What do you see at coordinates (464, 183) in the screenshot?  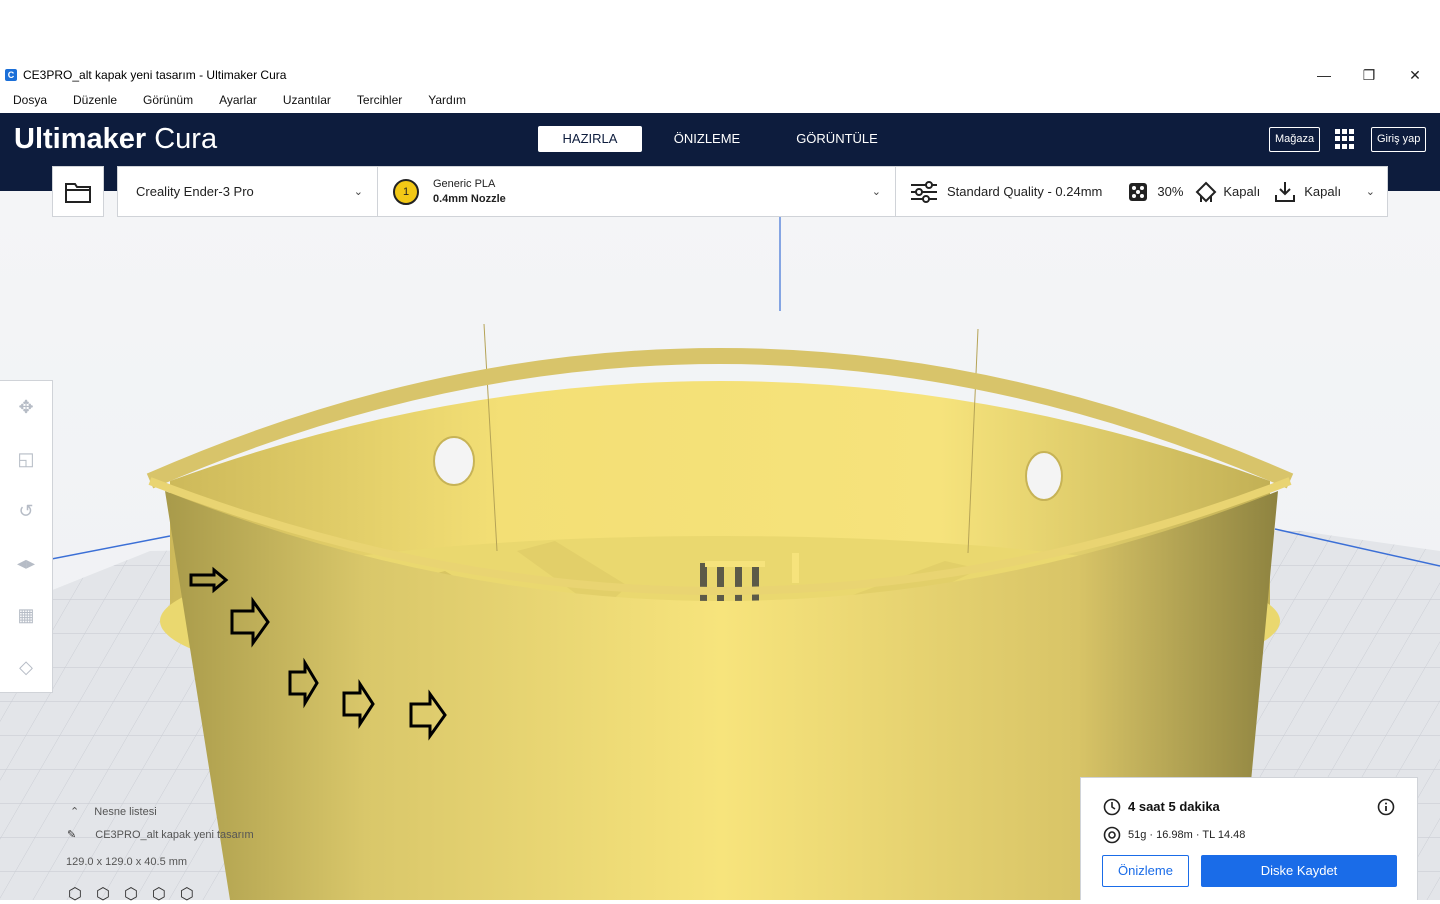 I see `material-name: Generic PLA` at bounding box center [464, 183].